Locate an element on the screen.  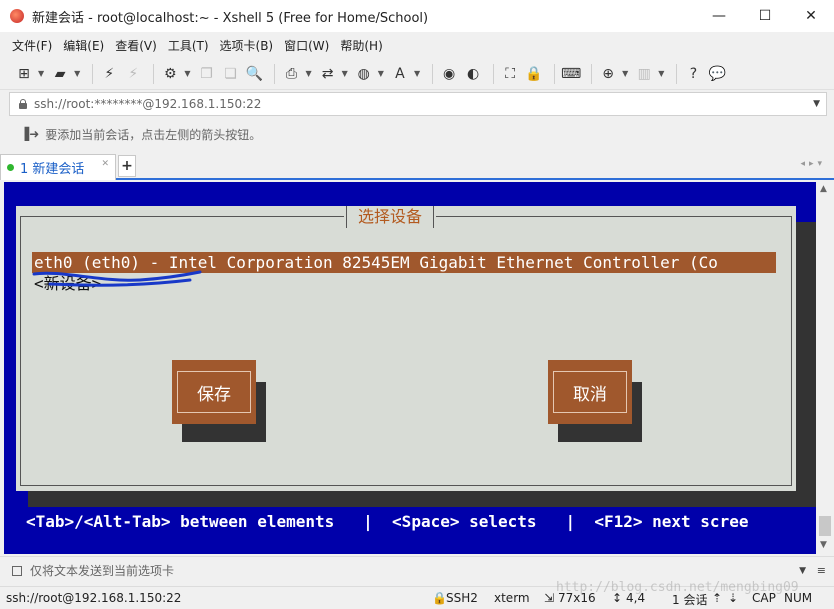
chat-icon: 💬 is located at coordinates (717, 74).